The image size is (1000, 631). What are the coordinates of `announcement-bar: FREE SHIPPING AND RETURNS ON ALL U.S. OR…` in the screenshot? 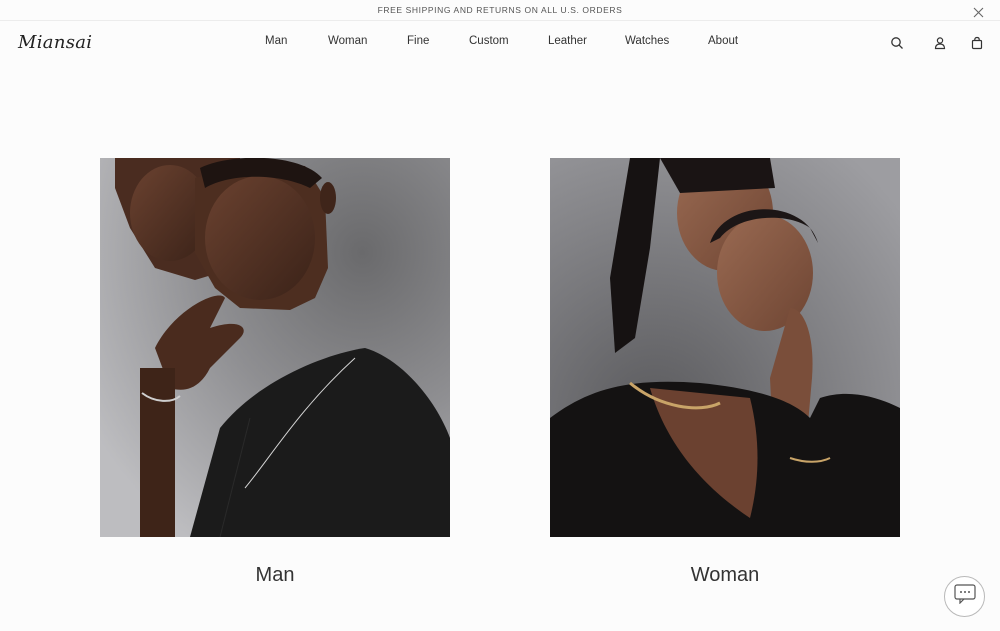 It's located at (500, 10).